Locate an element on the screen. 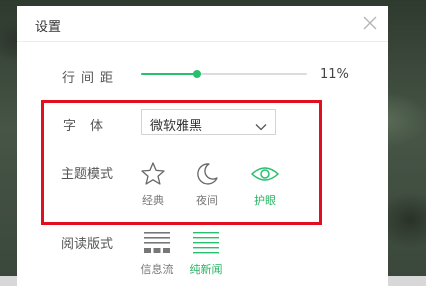 This screenshot has height=286, width=426. theme-option-classic: 经典 is located at coordinates (153, 186).